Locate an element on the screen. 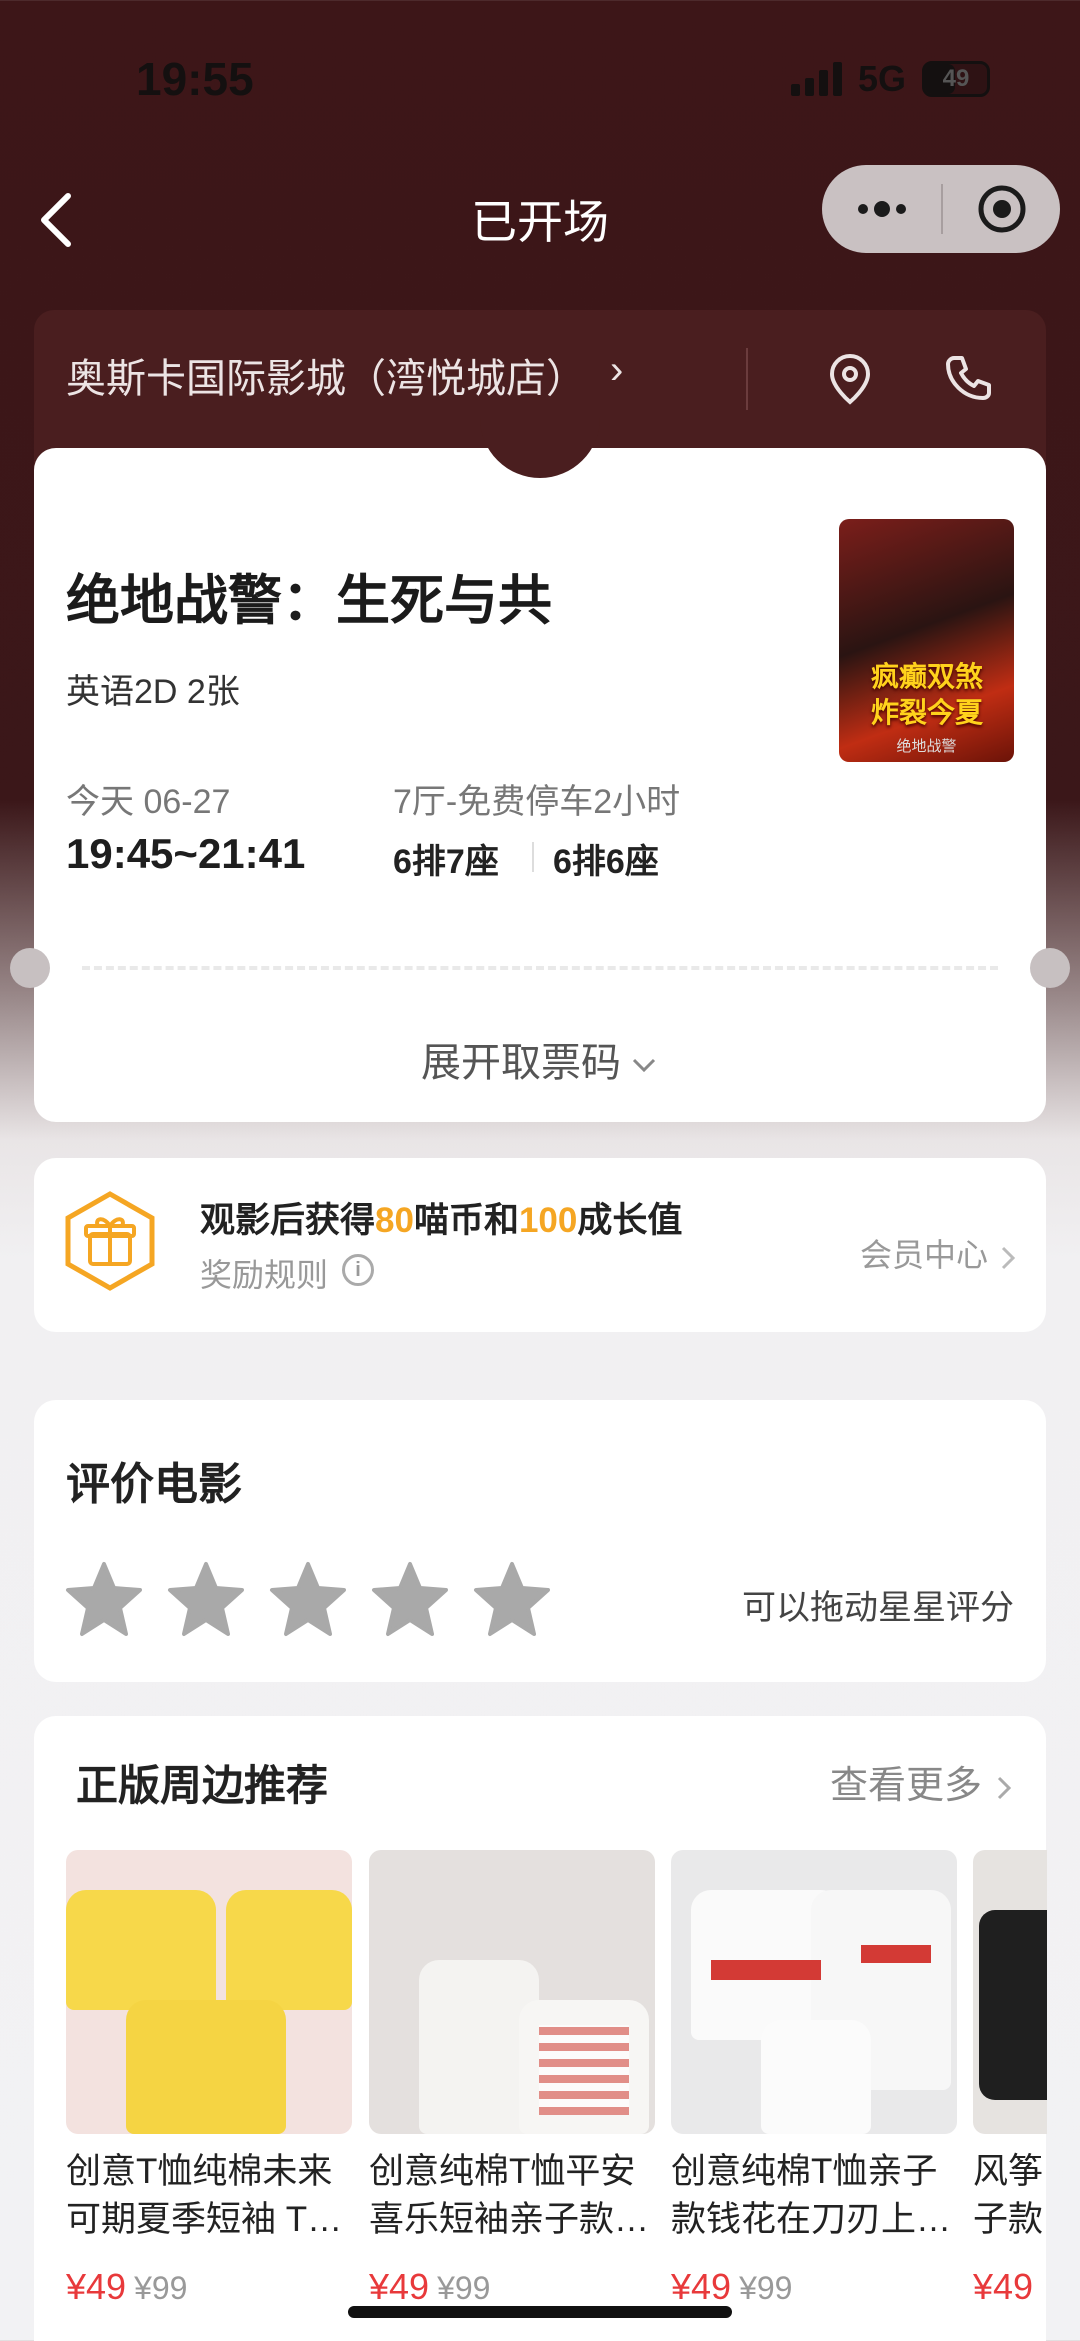 The image size is (1080, 2341). info-icon: i is located at coordinates (358, 1270).